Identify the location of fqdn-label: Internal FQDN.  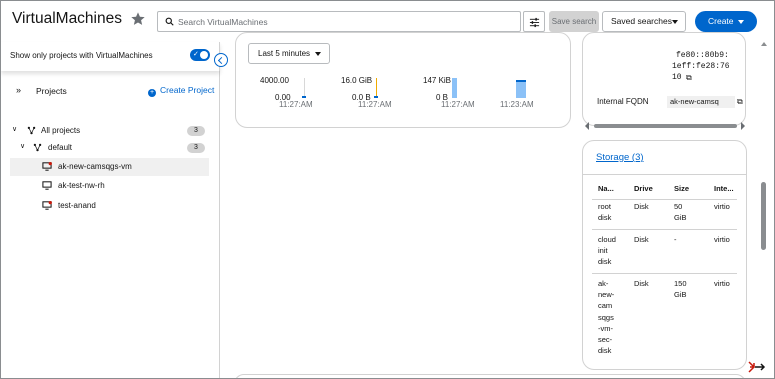
(623, 101).